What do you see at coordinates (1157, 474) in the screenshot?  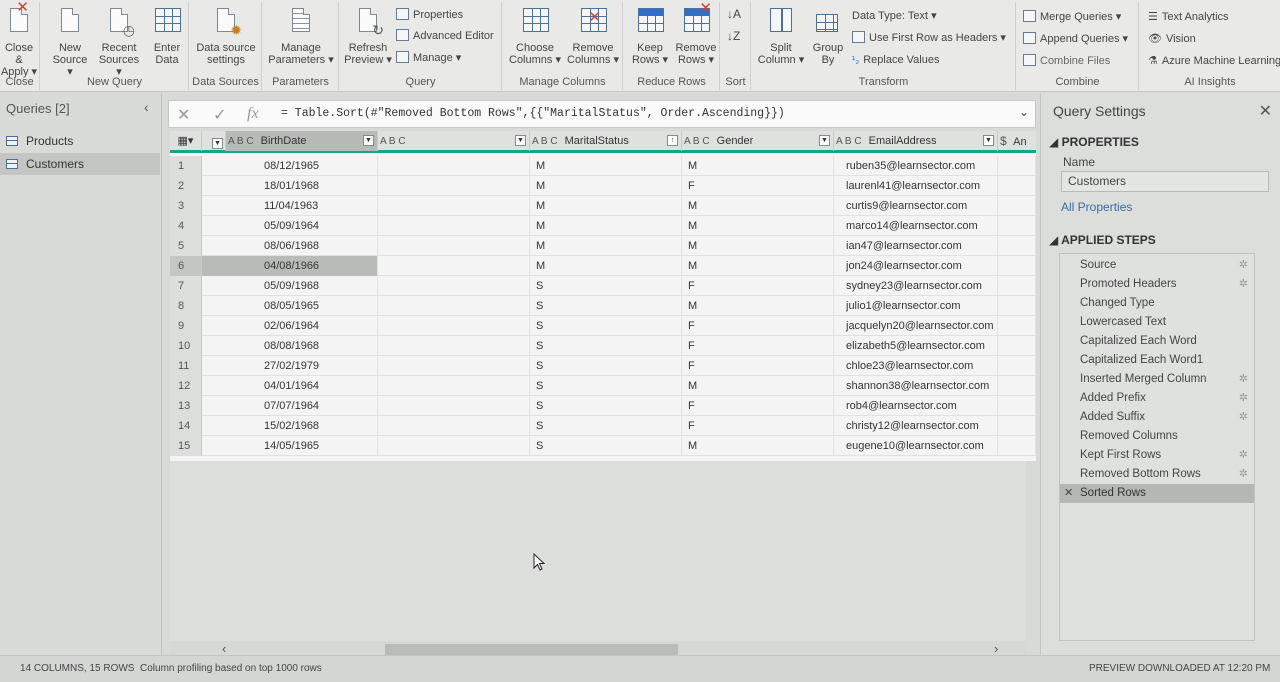 I see `applied-step: Removed Bottom Rows ✲` at bounding box center [1157, 474].